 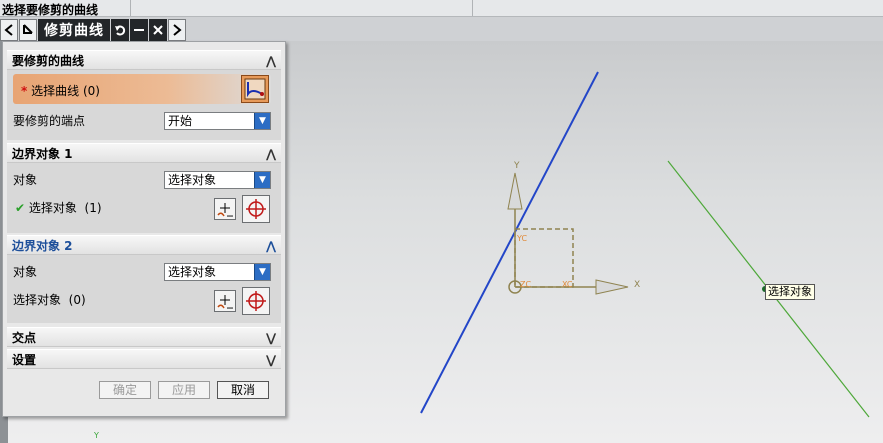 I want to click on section-header-settings: 设置 ⋁, so click(x=144, y=359).